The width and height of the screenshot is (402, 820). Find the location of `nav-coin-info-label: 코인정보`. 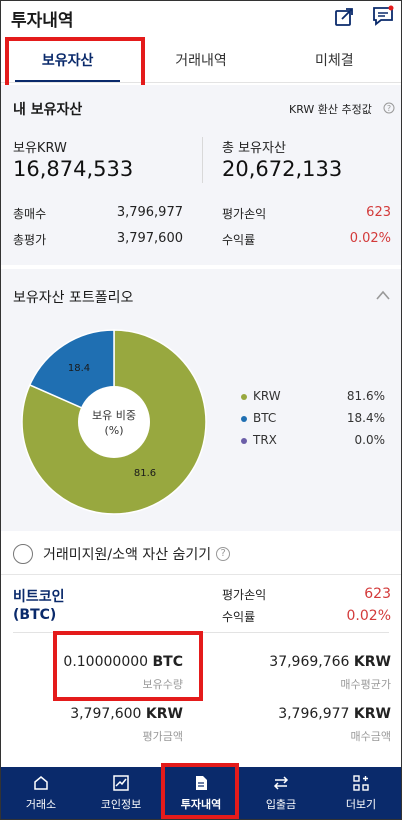

nav-coin-info-label: 코인정보 is located at coordinates (121, 804).